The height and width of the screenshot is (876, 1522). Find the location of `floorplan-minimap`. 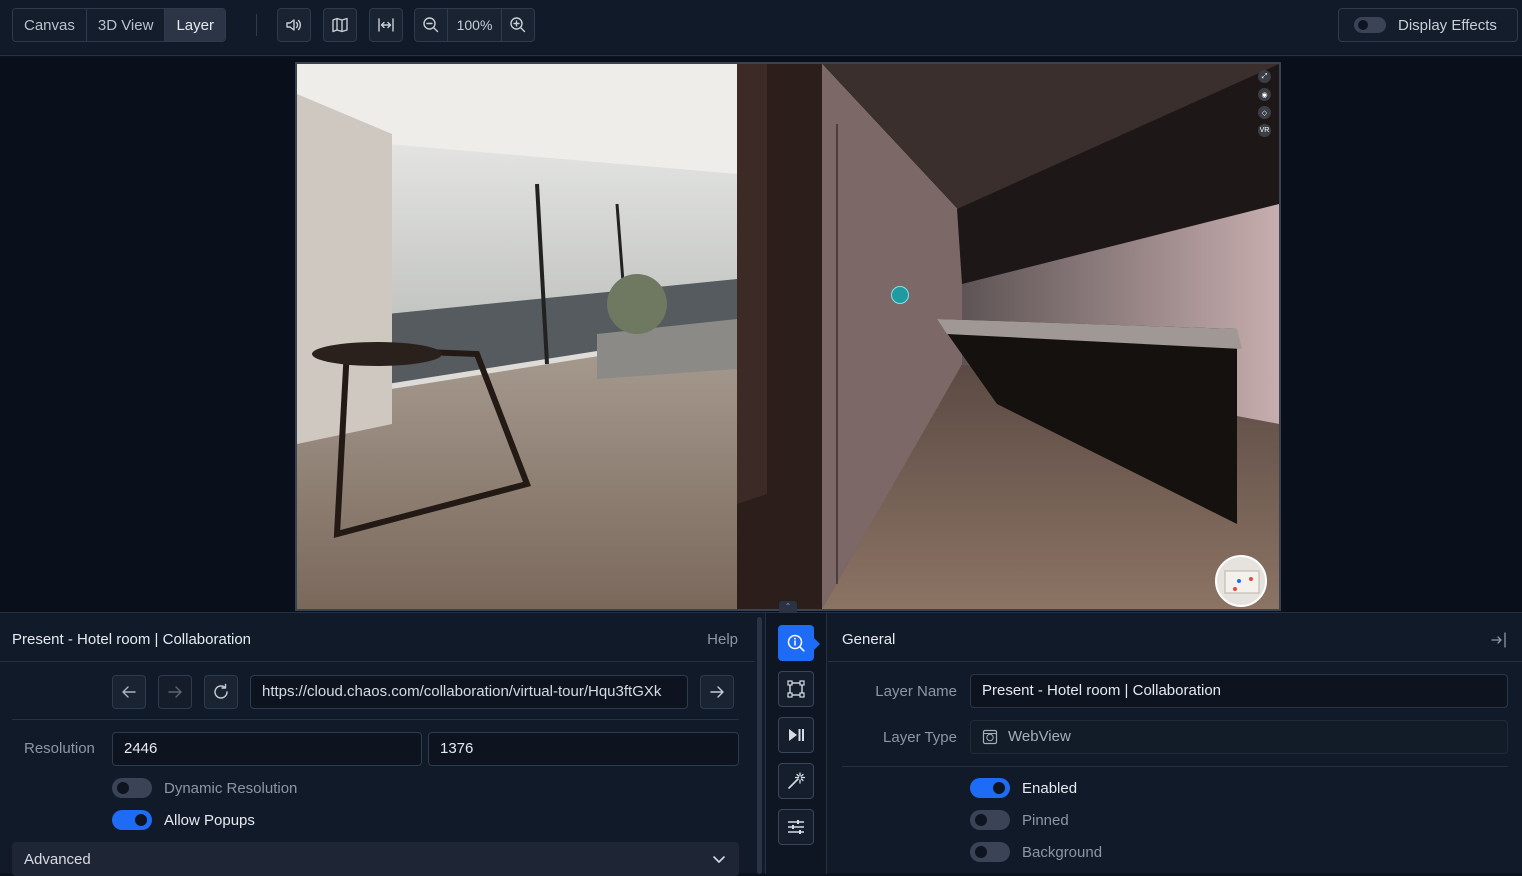

floorplan-minimap is located at coordinates (1241, 581).